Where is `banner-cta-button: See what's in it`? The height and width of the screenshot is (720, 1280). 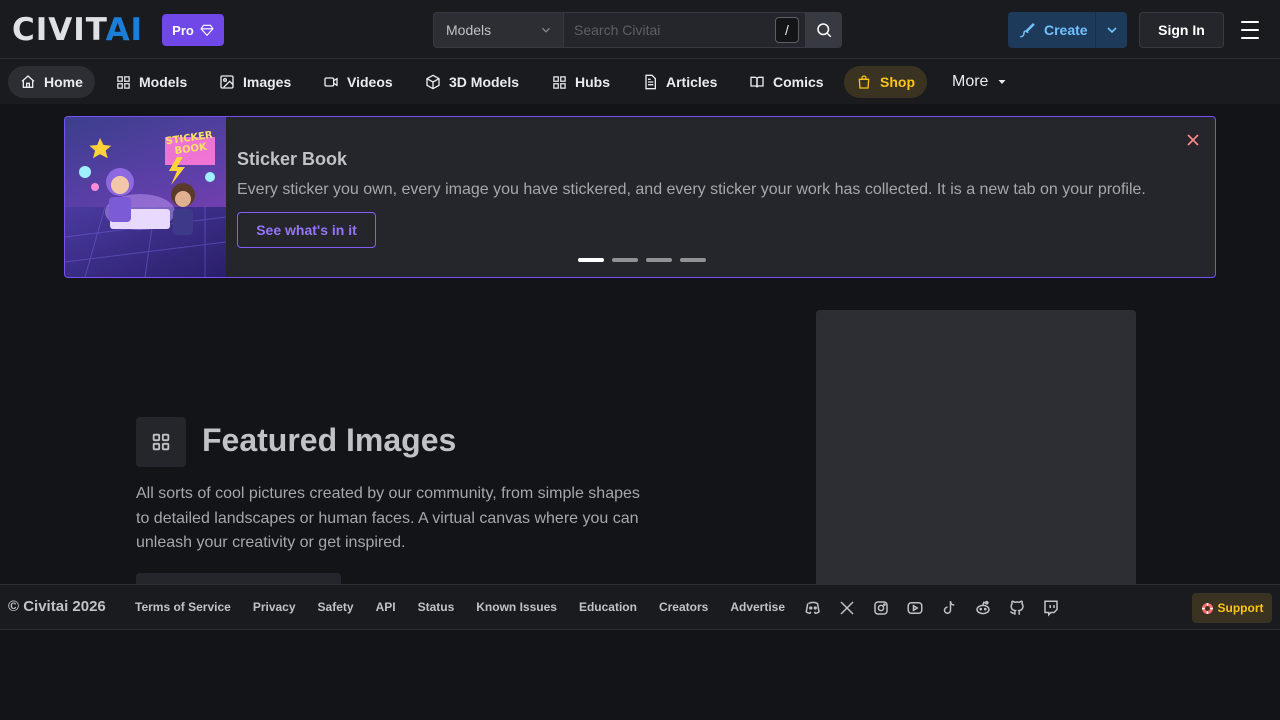 banner-cta-button: See what's in it is located at coordinates (306, 230).